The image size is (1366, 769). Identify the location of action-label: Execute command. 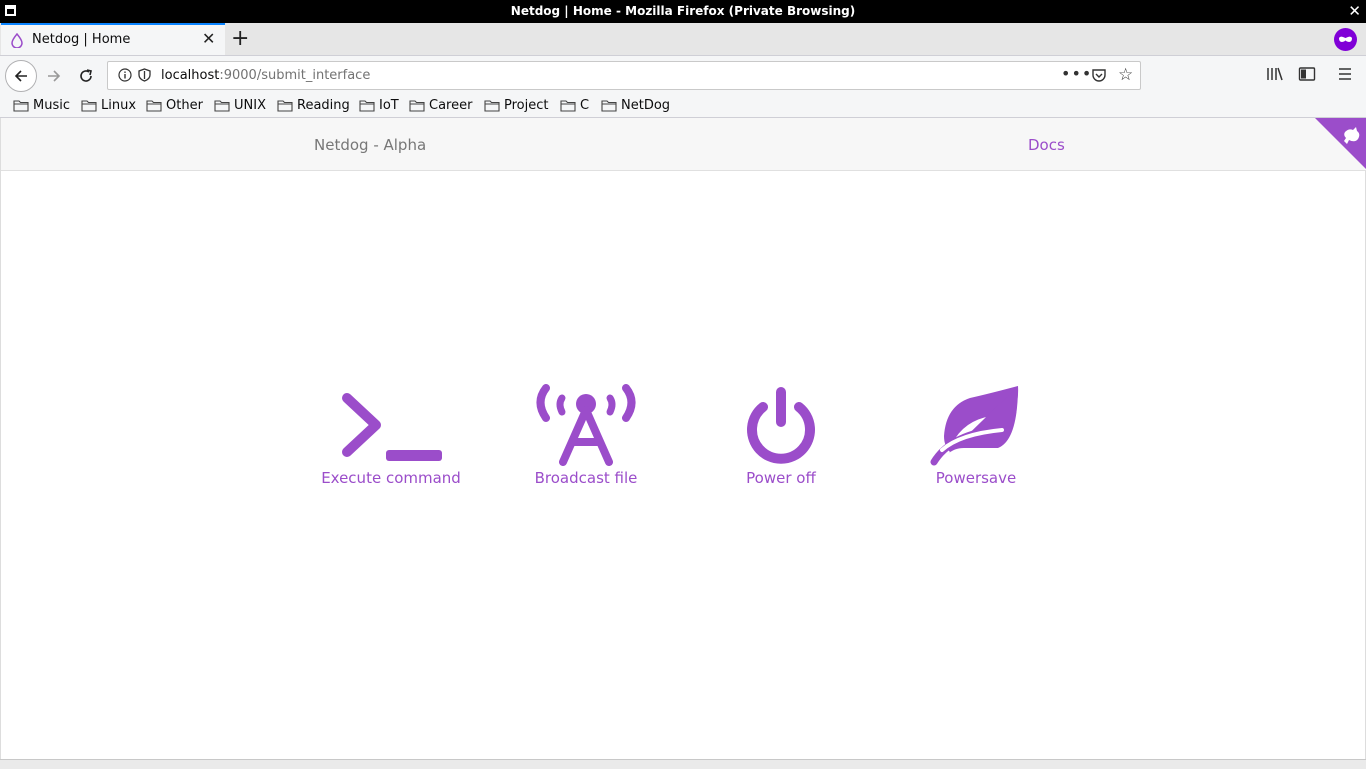
(391, 478).